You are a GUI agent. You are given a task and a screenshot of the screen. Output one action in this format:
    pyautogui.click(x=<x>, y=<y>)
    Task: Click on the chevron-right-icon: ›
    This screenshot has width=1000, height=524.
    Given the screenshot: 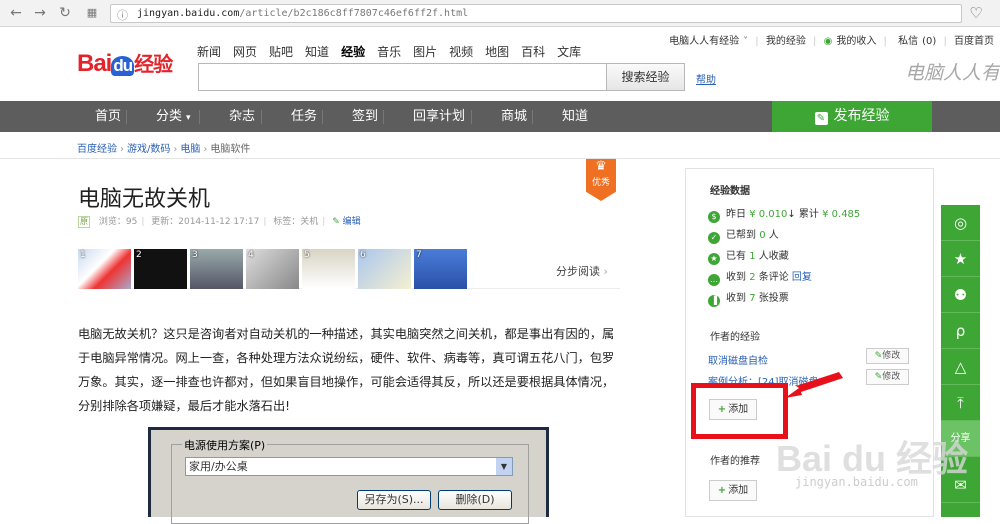 What is the action you would take?
    pyautogui.click(x=605, y=271)
    